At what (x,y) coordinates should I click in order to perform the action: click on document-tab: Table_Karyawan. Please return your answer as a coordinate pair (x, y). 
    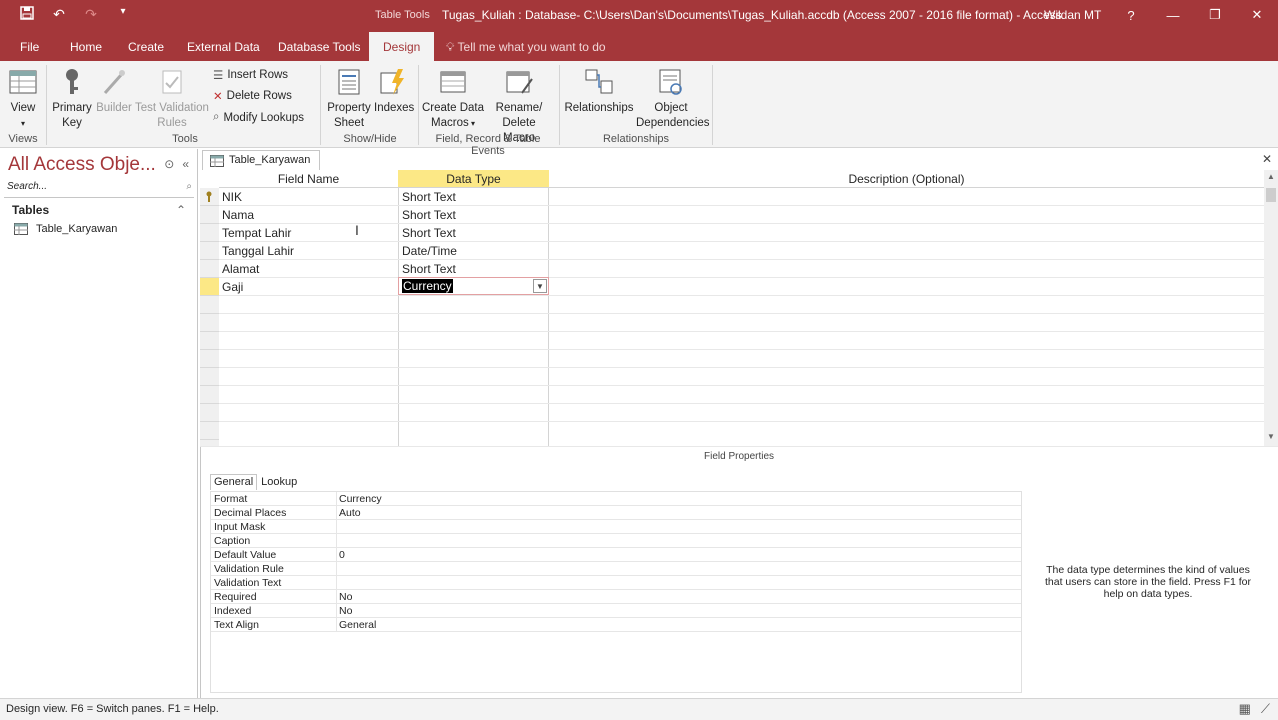
    Looking at the image, I should click on (261, 160).